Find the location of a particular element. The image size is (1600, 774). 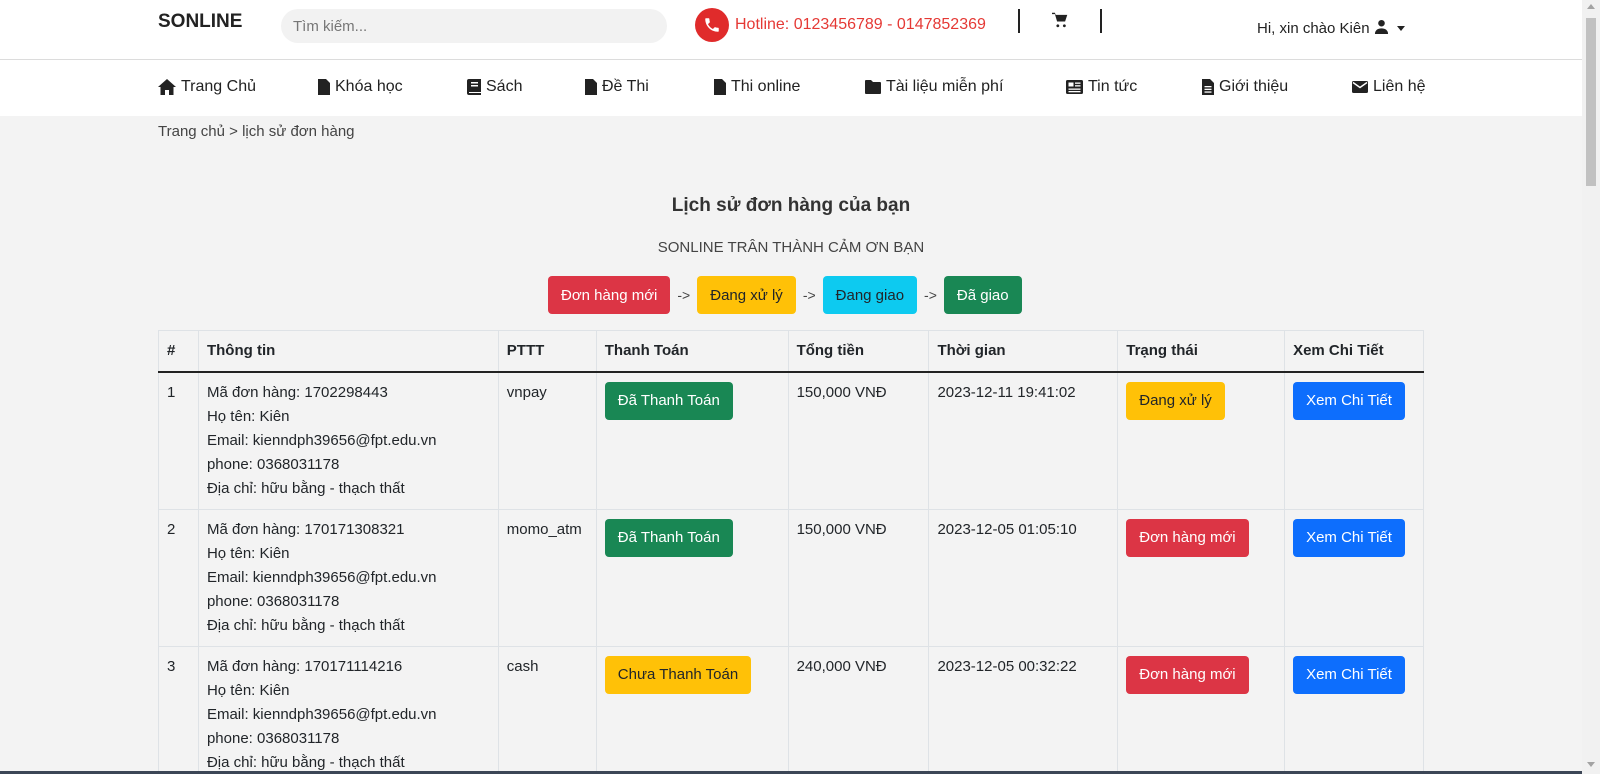

scroll-down-arrow-icon is located at coordinates (1591, 764).